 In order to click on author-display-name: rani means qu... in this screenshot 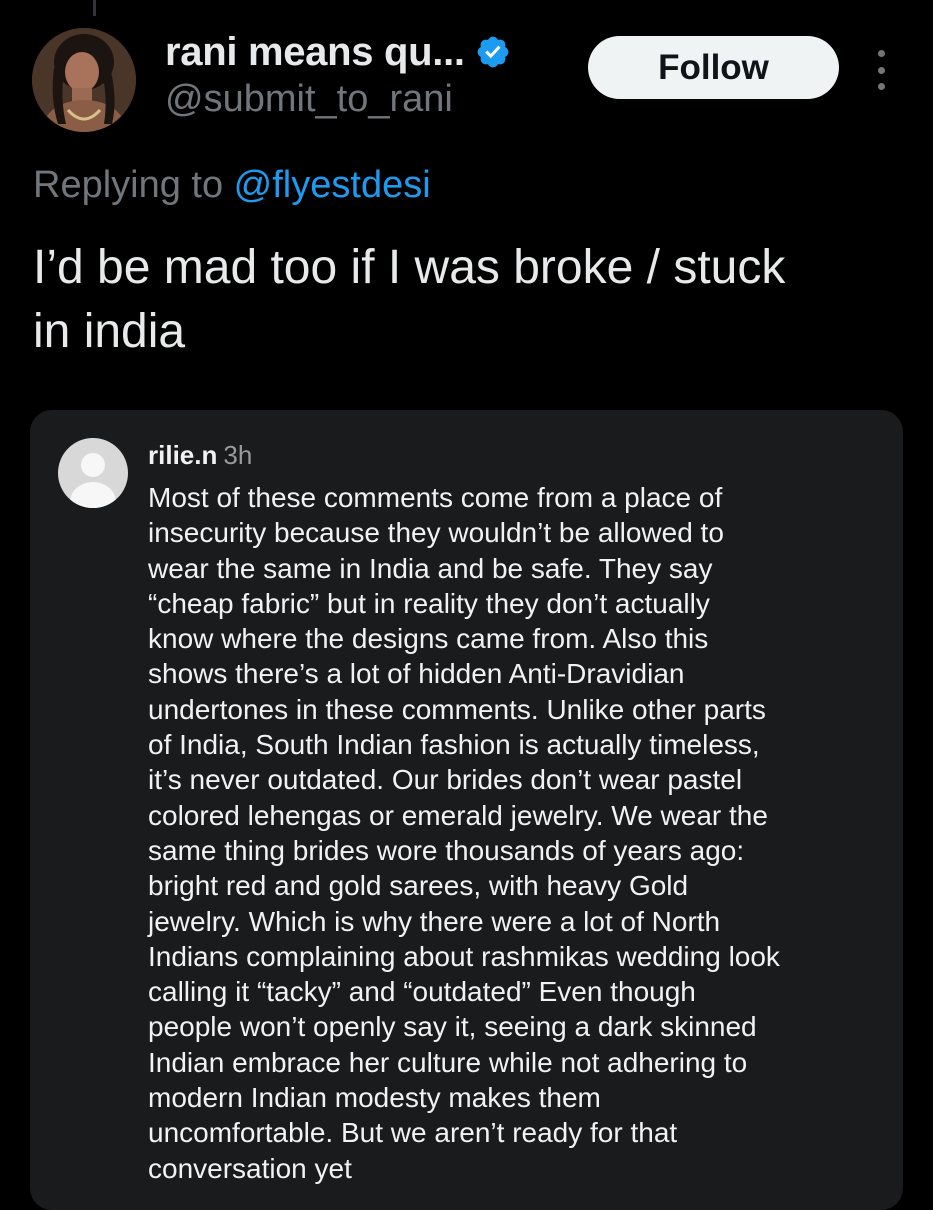, I will do `click(315, 52)`.